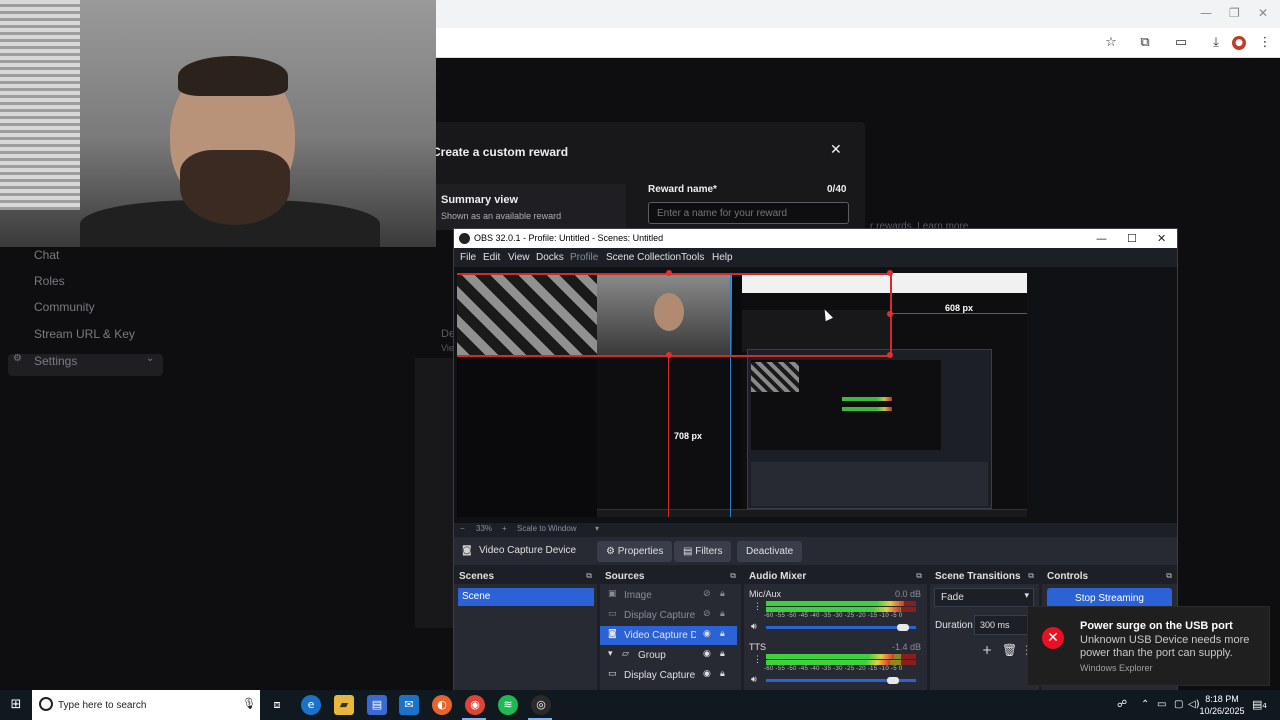 The height and width of the screenshot is (720, 1280). Describe the element at coordinates (1234, 13) in the screenshot. I see `restore-icon: ❐` at that location.